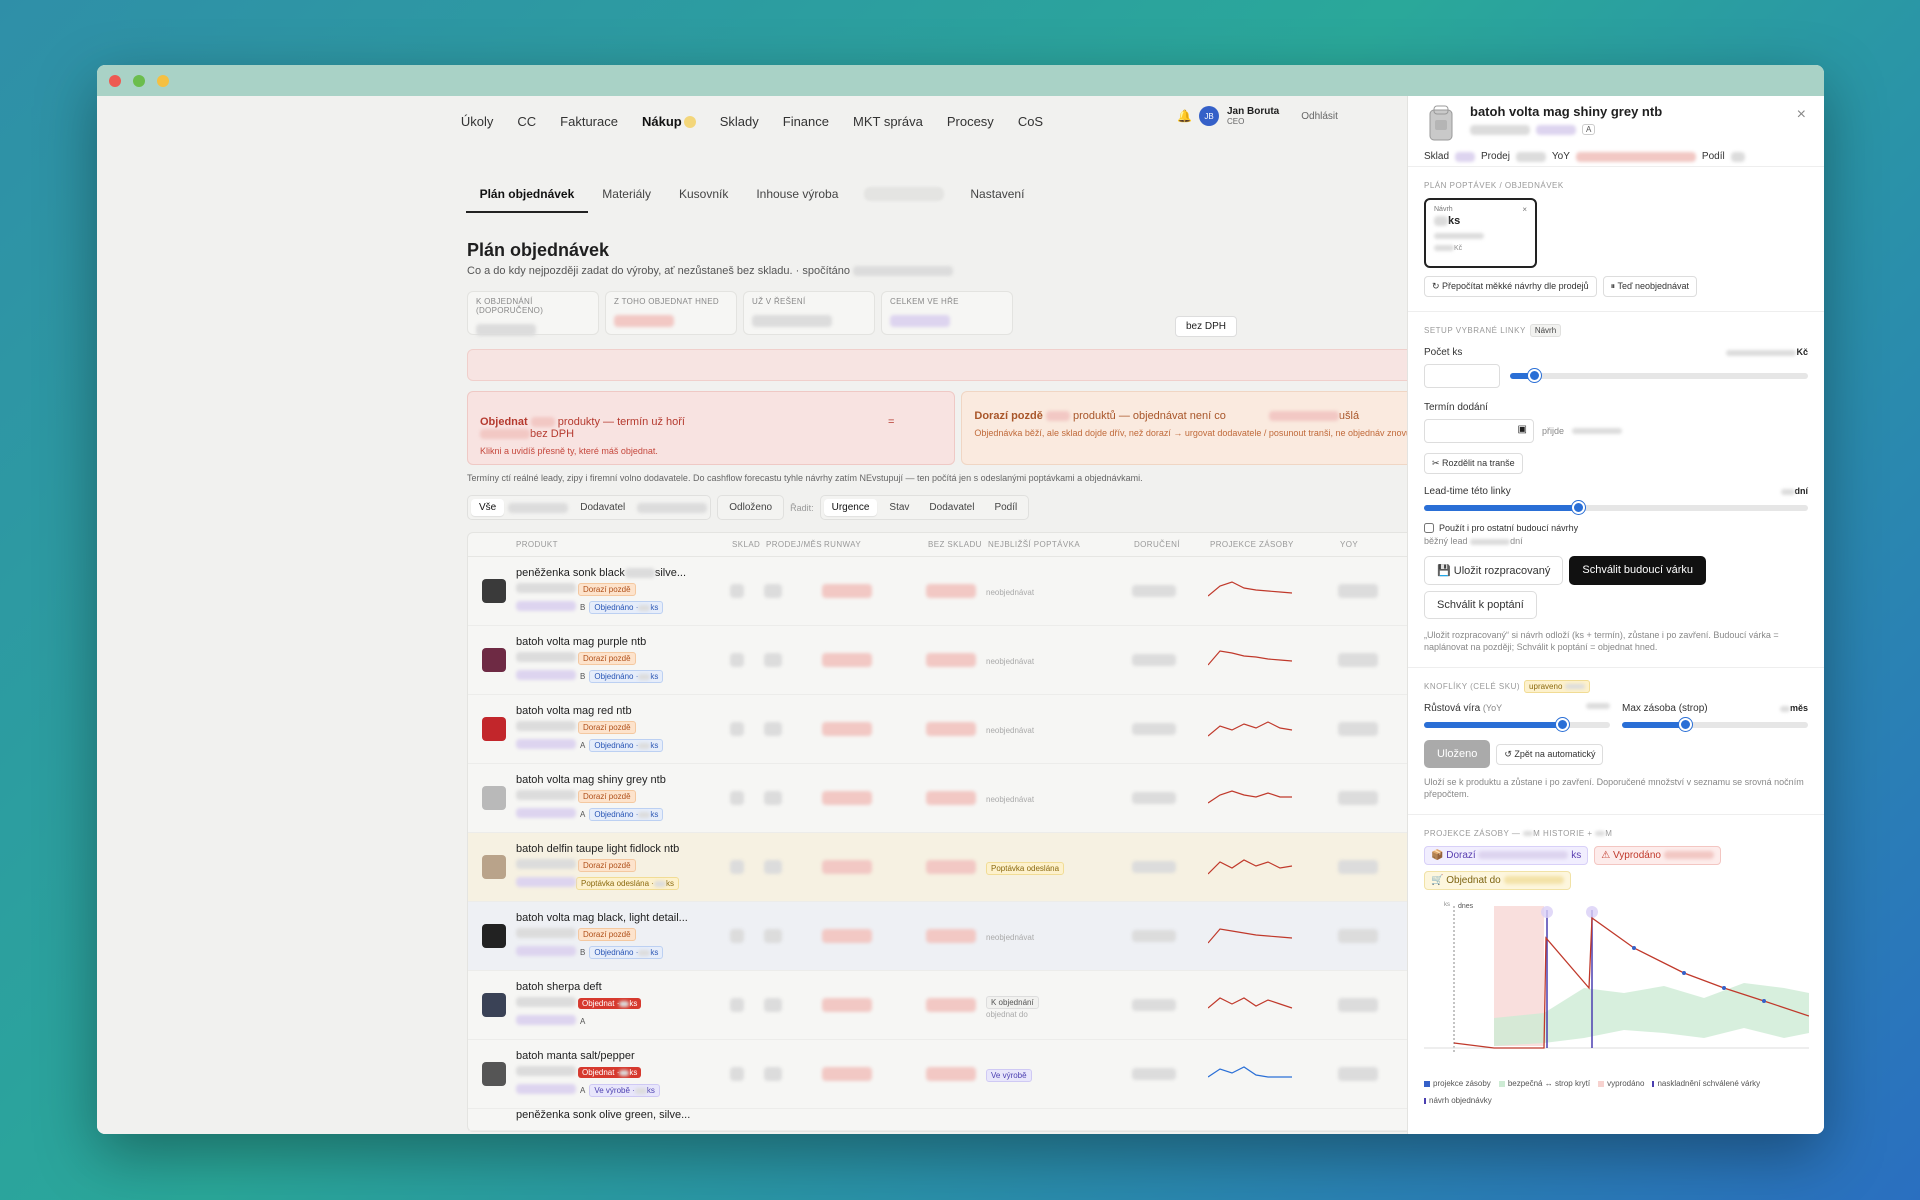 The width and height of the screenshot is (1920, 1200). I want to click on split-button: ✂ Rozdělit na tranše, so click(1473, 463).